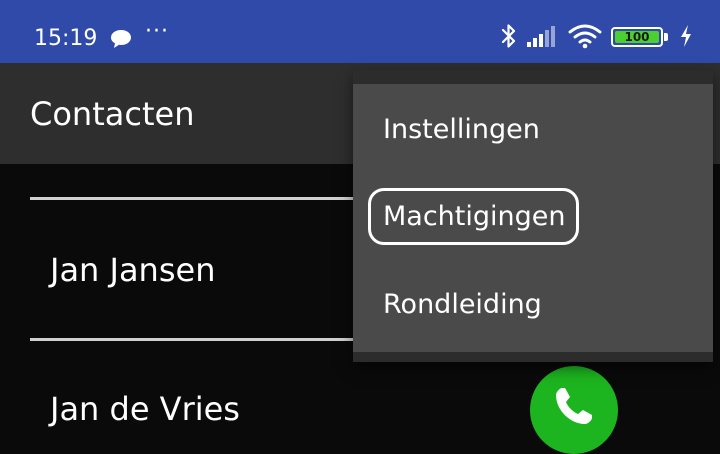 This screenshot has height=454, width=720. I want to click on call-button, so click(574, 410).